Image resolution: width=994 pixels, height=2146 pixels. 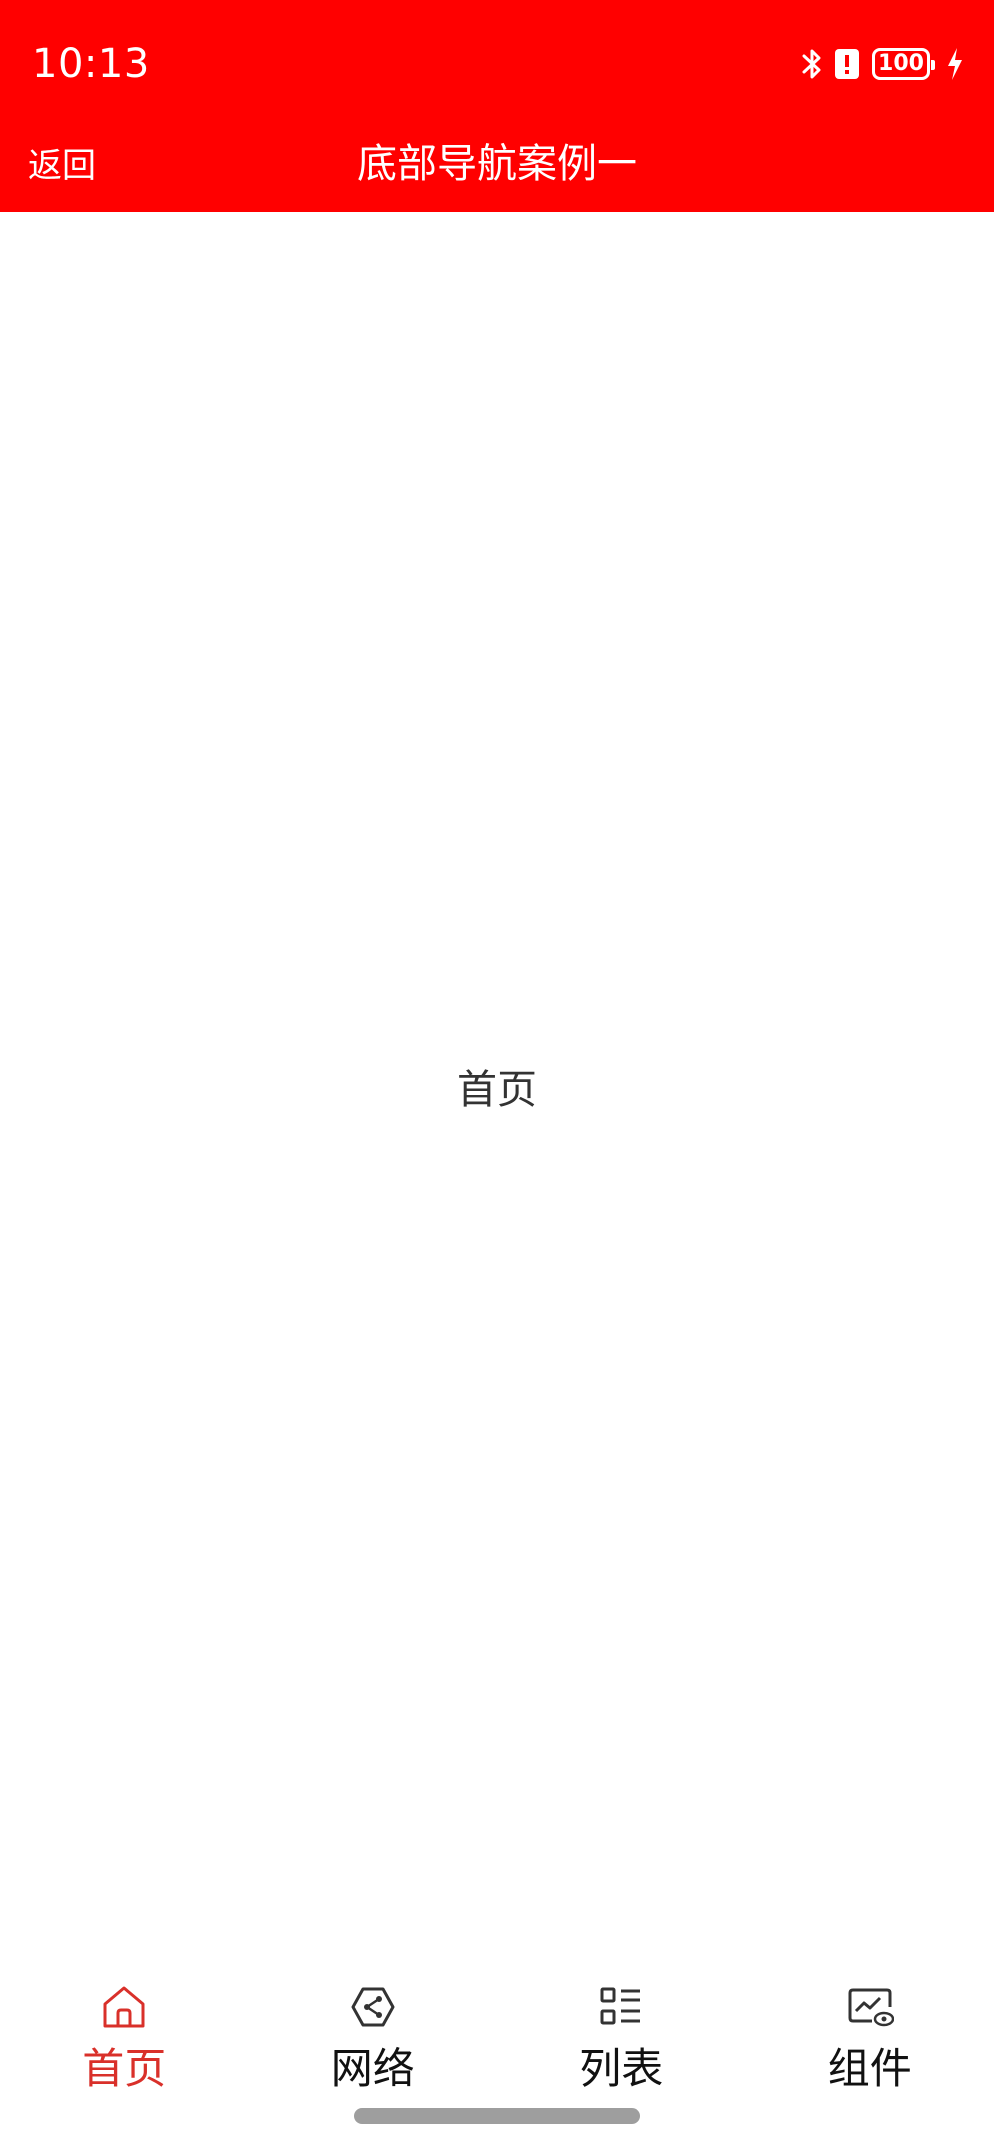 What do you see at coordinates (124, 2007) in the screenshot?
I see `home-icon` at bounding box center [124, 2007].